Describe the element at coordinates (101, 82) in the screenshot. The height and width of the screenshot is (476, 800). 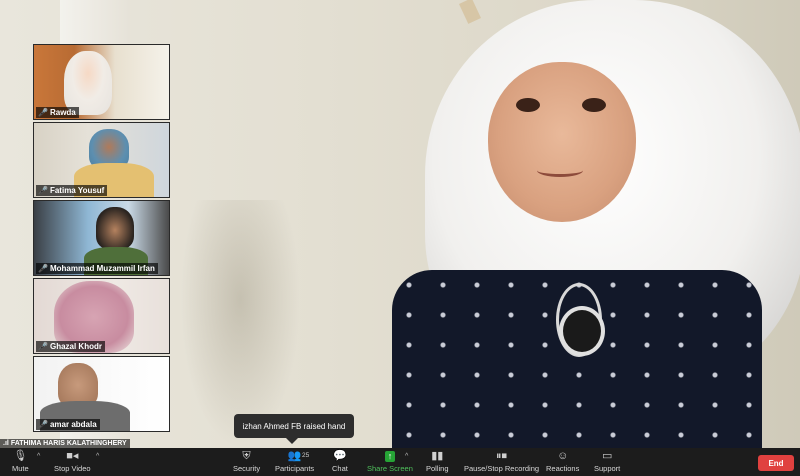
I see `participant-tile: 🎤 Rawda` at that location.